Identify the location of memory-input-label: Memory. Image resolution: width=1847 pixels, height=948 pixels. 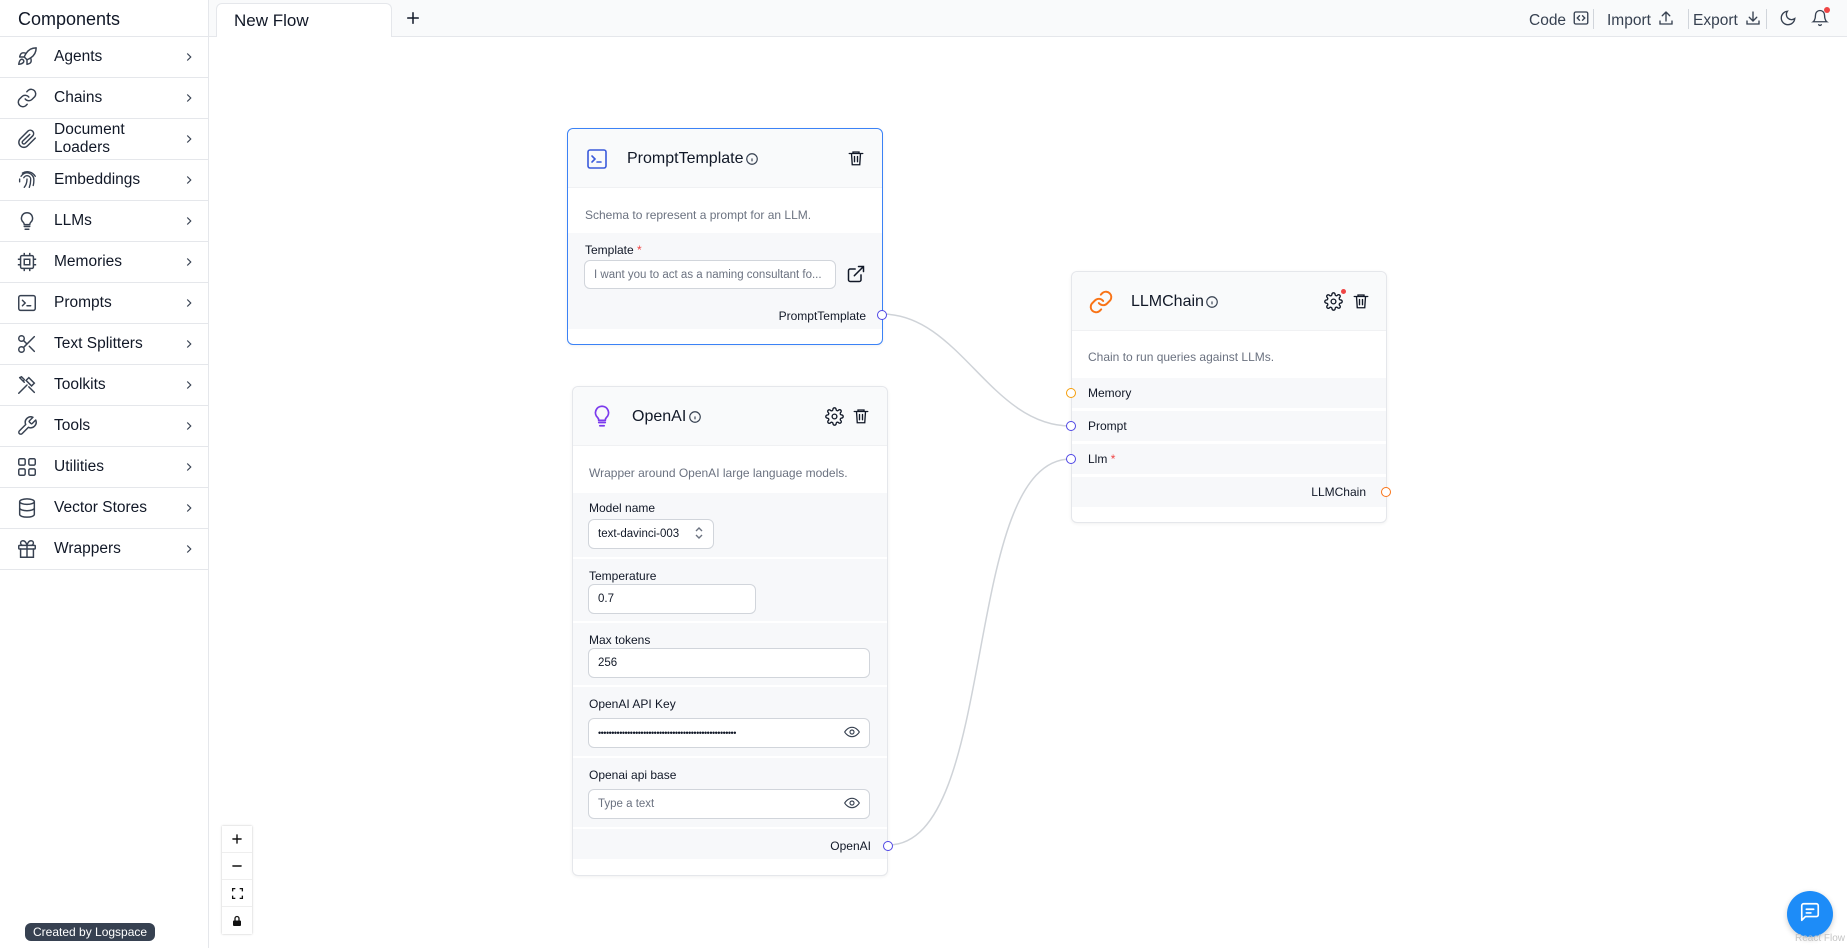
(1110, 393).